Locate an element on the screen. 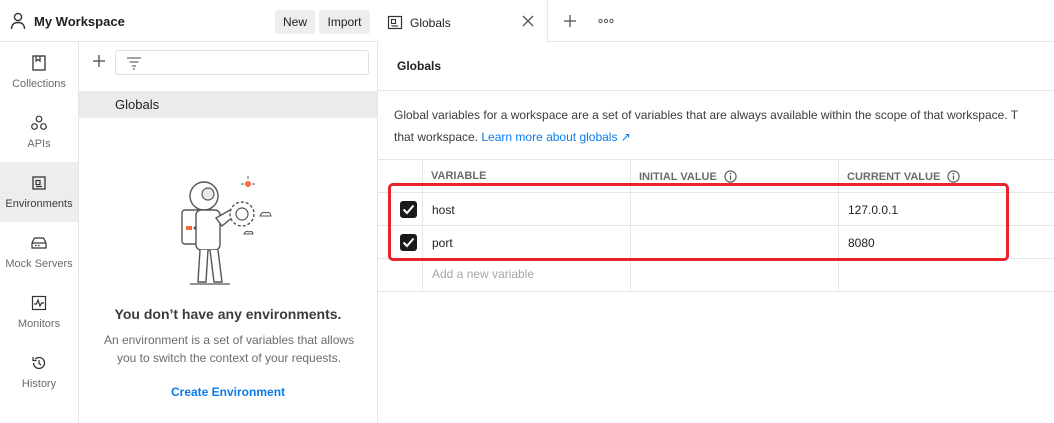  nav-label: Monitors is located at coordinates (39, 324).